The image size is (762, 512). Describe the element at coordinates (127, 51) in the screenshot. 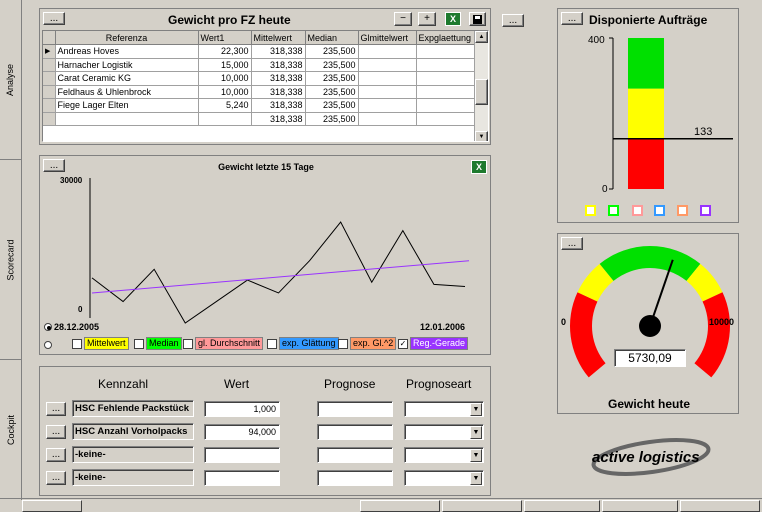

I see `table-cell: Andreas Hoves` at that location.